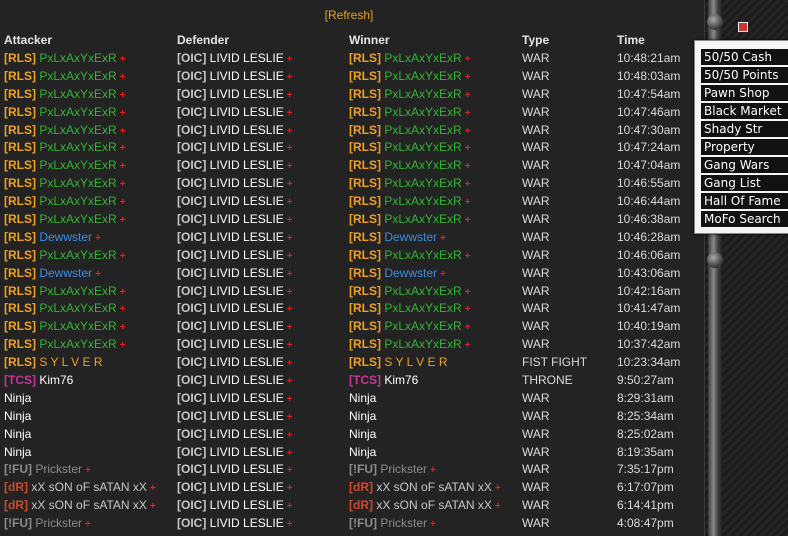  I want to click on menu-item-shady-str: Shady Str, so click(744, 129).